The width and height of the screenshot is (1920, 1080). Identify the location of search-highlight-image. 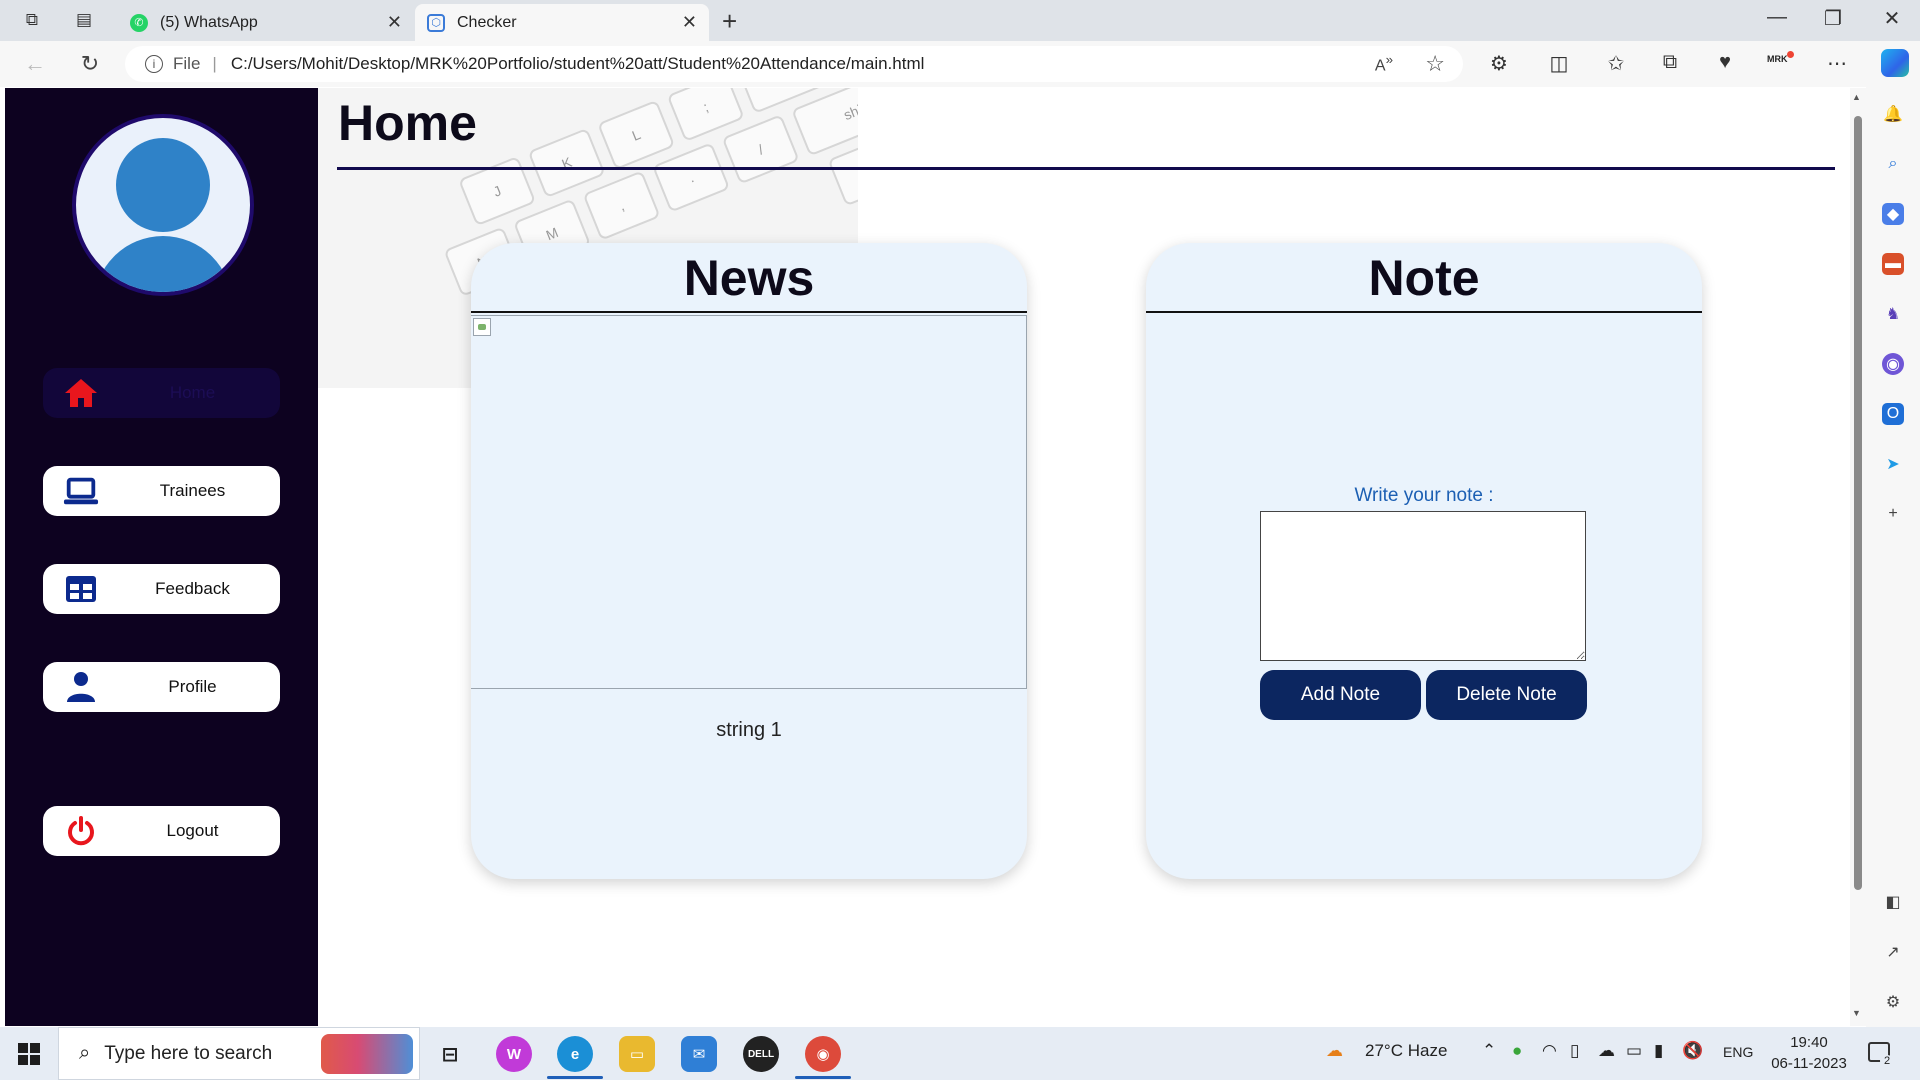
(367, 1054).